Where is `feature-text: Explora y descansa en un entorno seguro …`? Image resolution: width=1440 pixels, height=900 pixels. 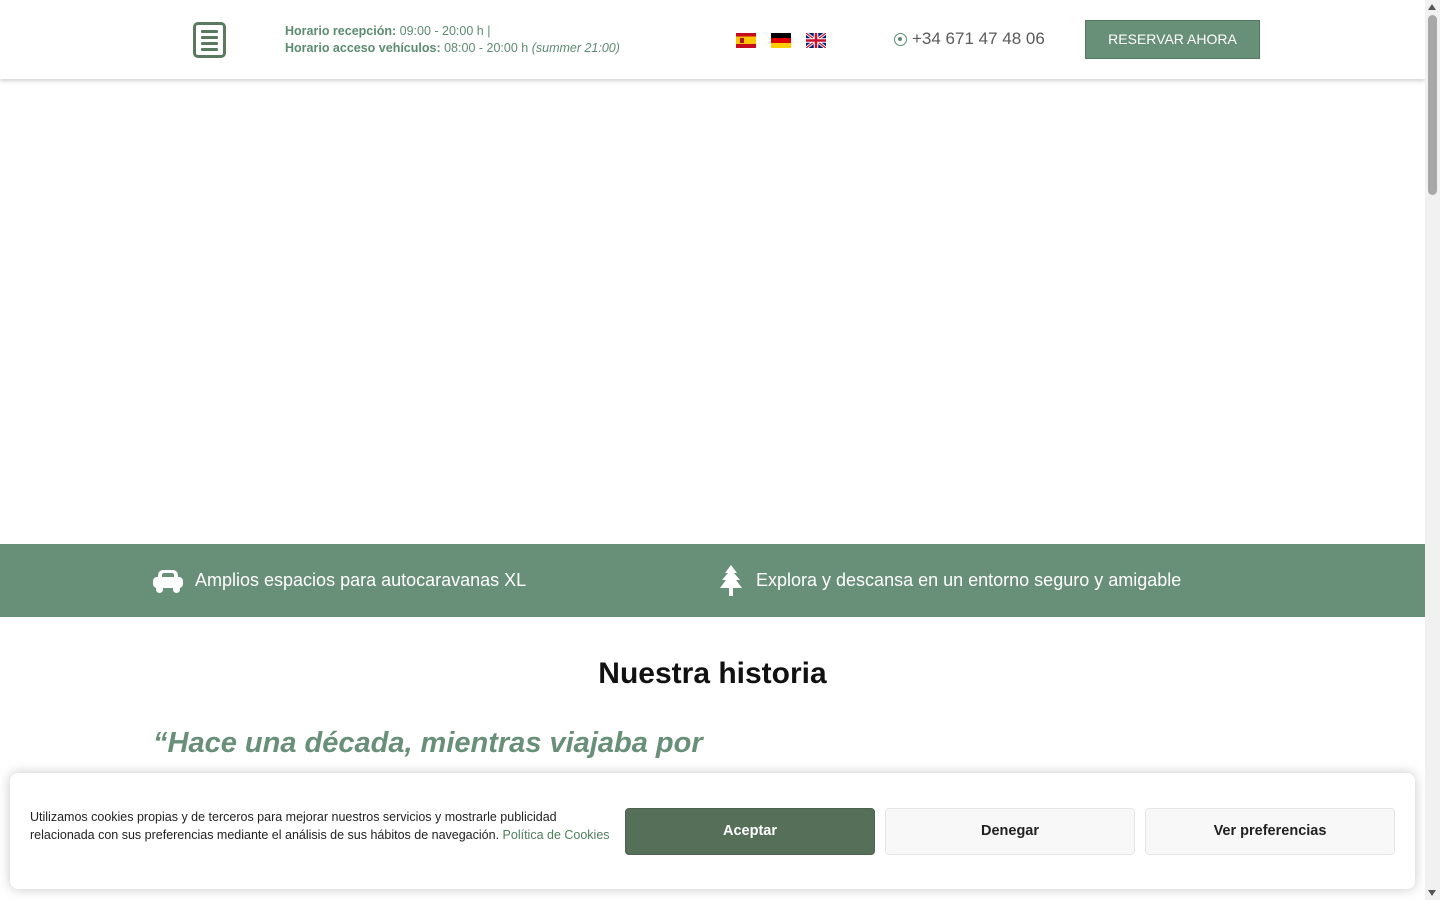 feature-text: Explora y descansa en un entorno seguro … is located at coordinates (969, 580).